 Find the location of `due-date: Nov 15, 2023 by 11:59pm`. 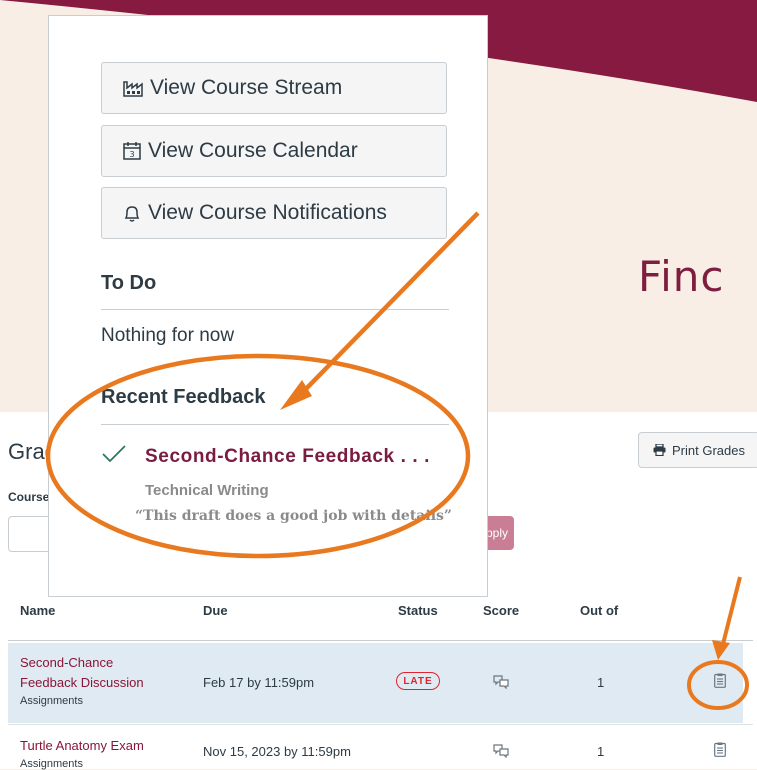

due-date: Nov 15, 2023 by 11:59pm is located at coordinates (277, 751).